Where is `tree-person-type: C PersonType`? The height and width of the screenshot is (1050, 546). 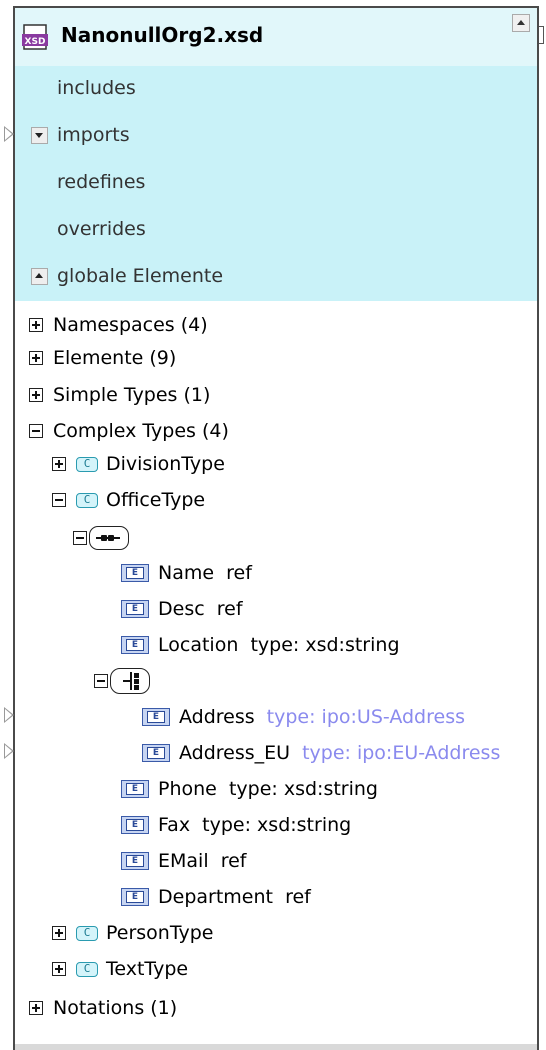
tree-person-type: C PersonType is located at coordinates (133, 933).